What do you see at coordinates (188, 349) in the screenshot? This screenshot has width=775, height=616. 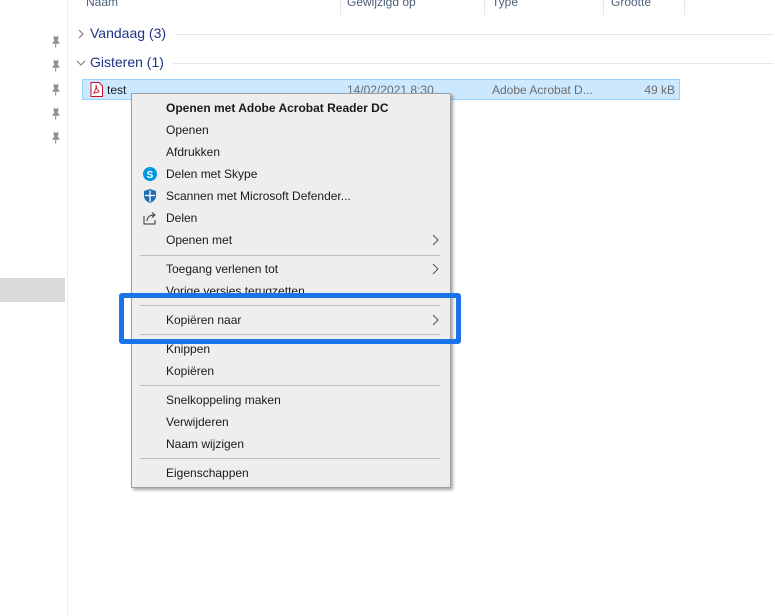 I see `menu-item-label: Knippen` at bounding box center [188, 349].